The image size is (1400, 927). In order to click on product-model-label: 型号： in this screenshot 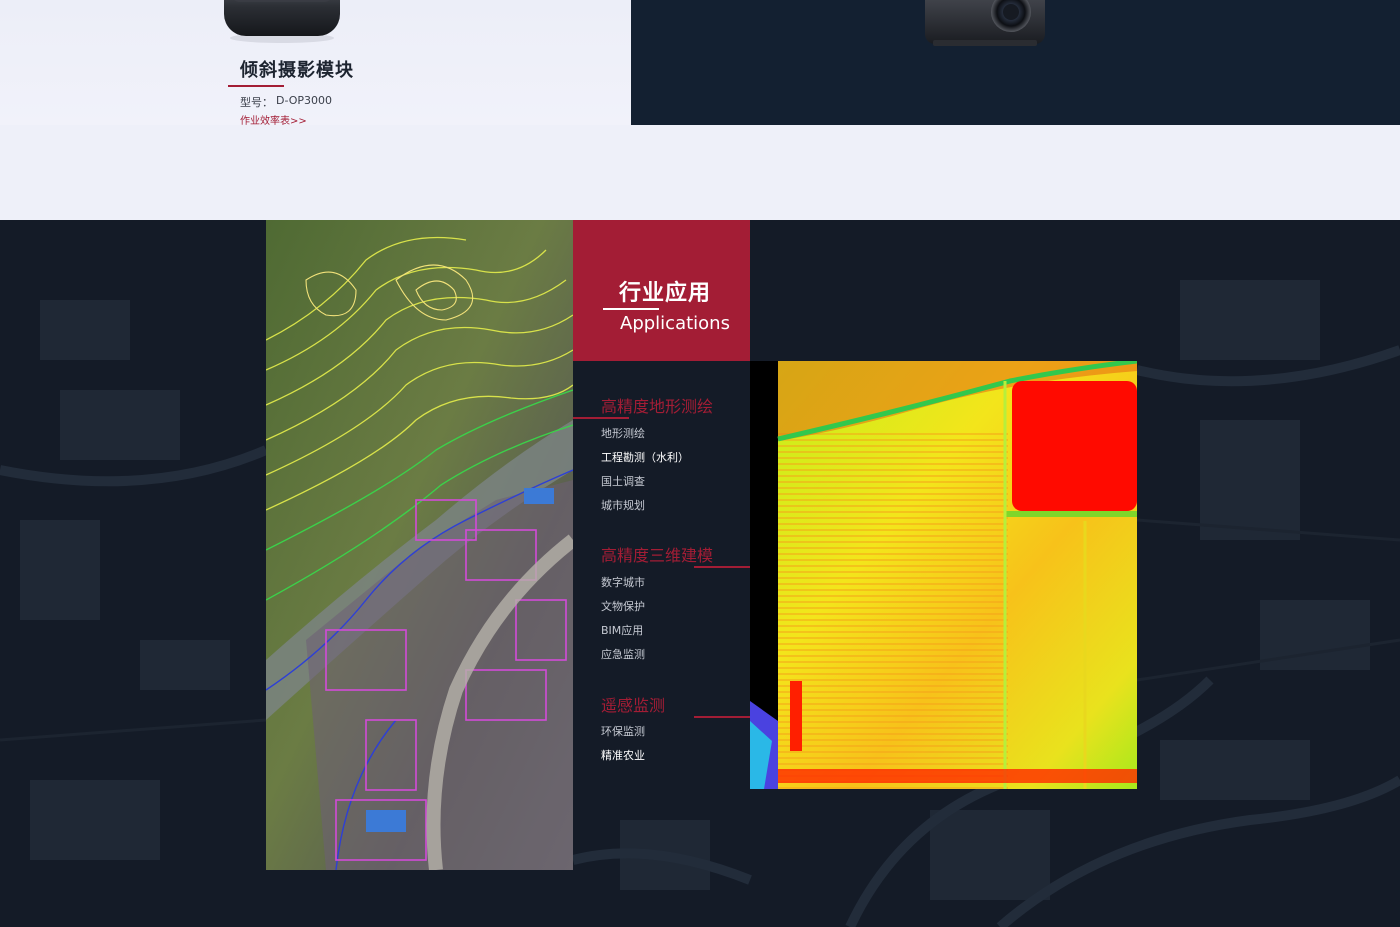, I will do `click(256, 102)`.